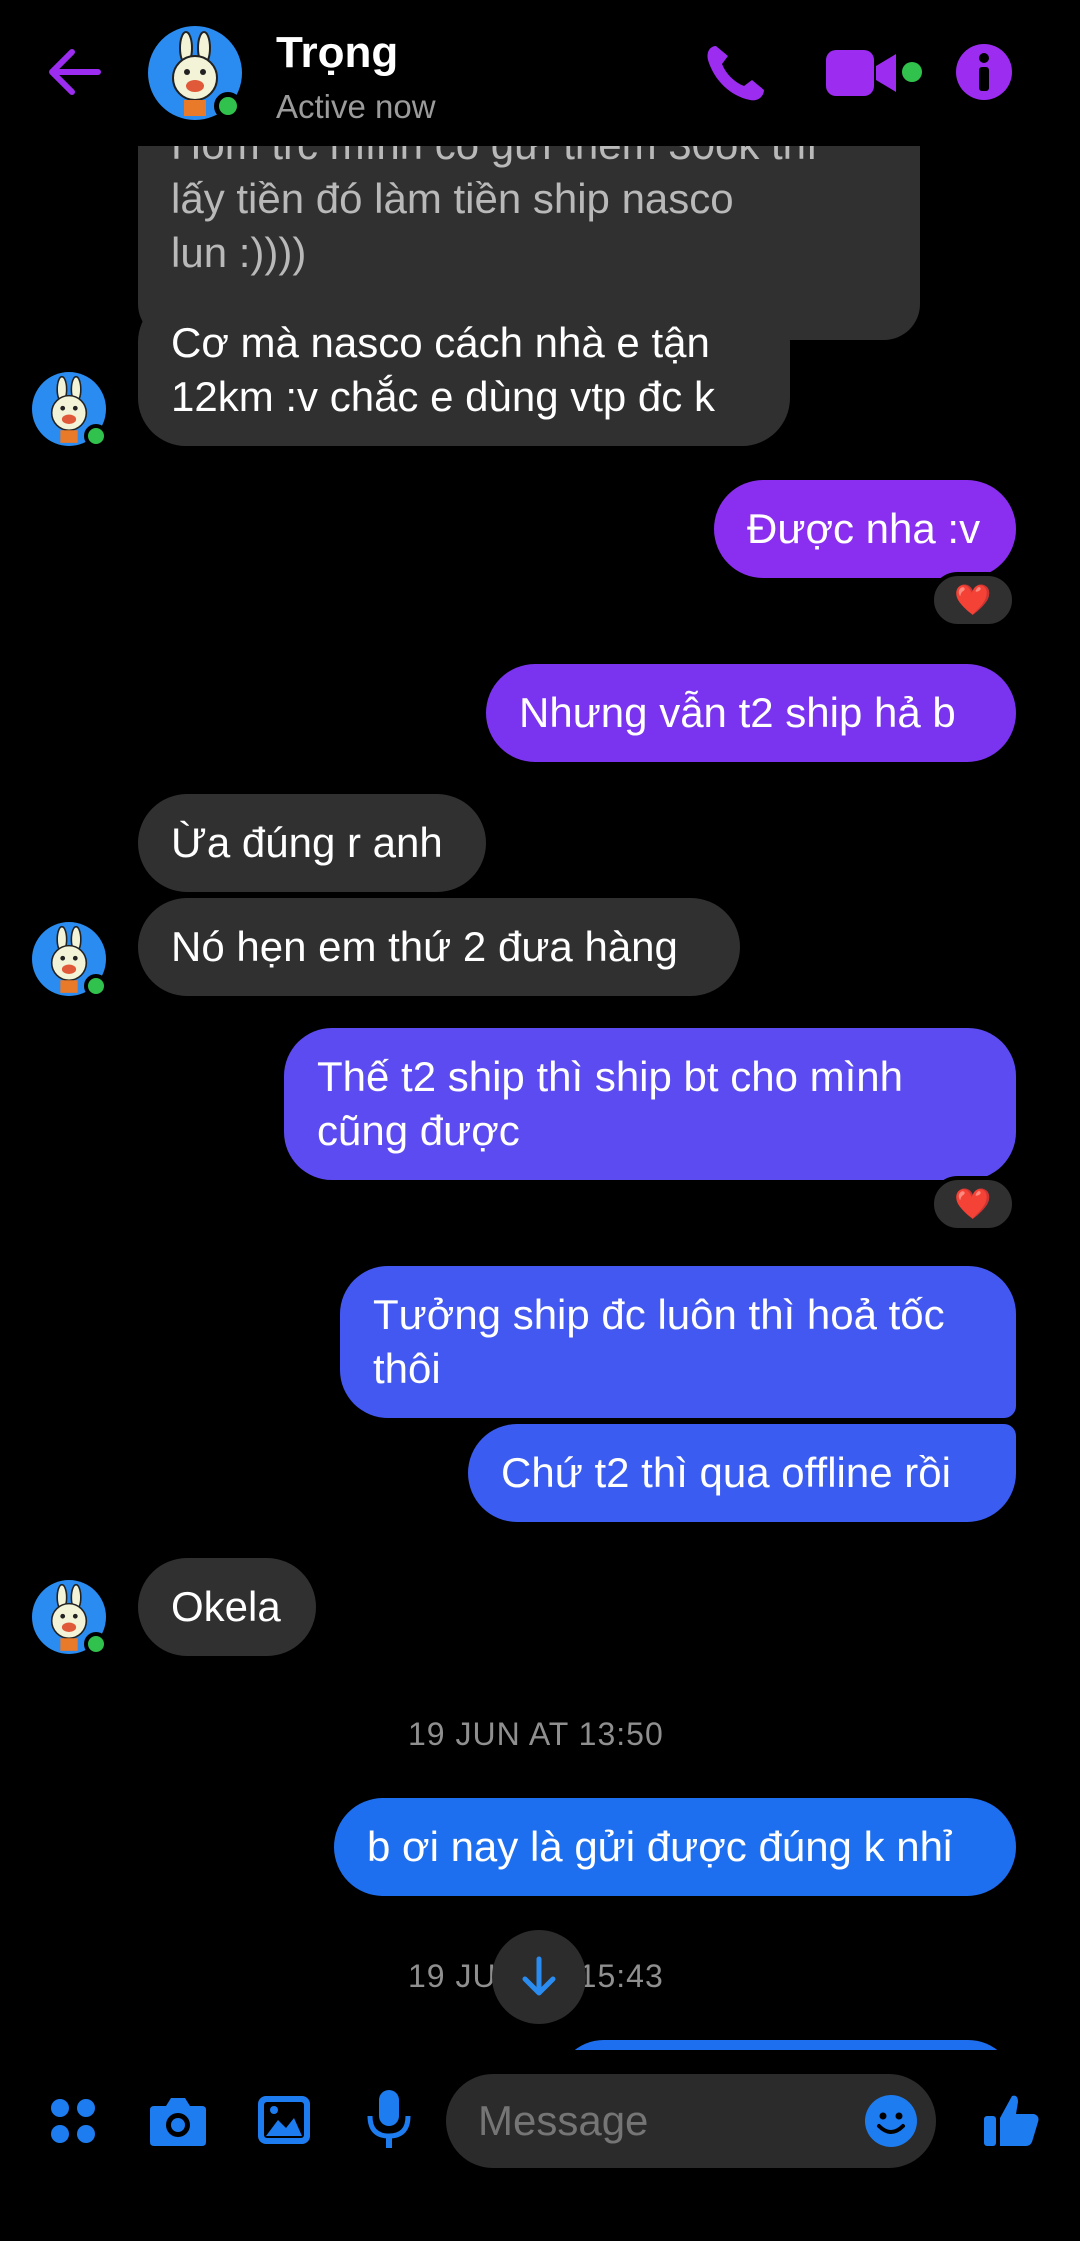  I want to click on message-line: Thế t2 ship thì ship bt cho mình, so click(610, 1076).